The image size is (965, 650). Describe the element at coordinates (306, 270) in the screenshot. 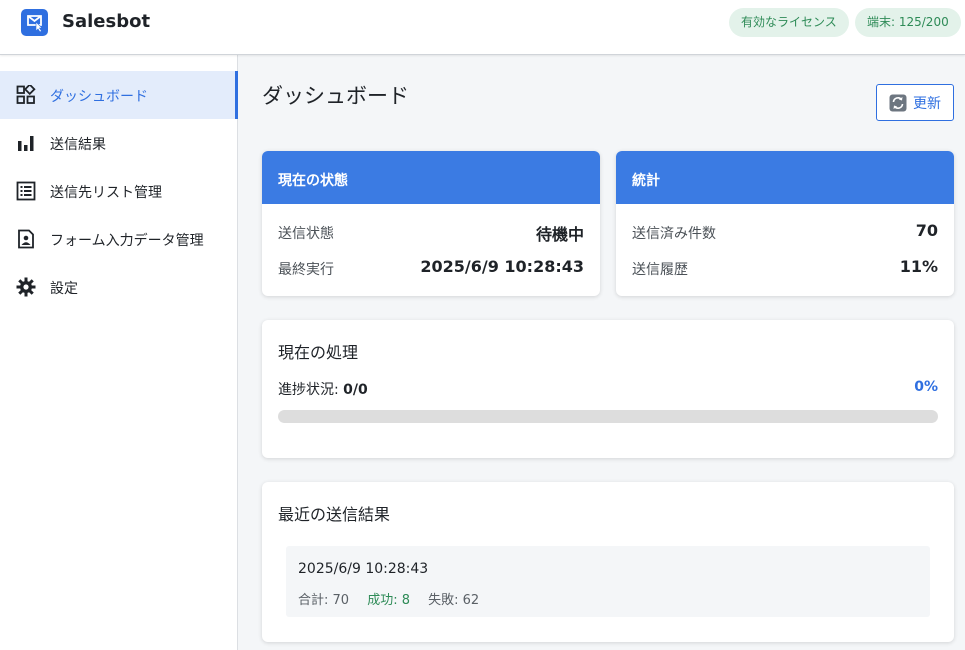

I see `last-run-key: 最終実行` at that location.